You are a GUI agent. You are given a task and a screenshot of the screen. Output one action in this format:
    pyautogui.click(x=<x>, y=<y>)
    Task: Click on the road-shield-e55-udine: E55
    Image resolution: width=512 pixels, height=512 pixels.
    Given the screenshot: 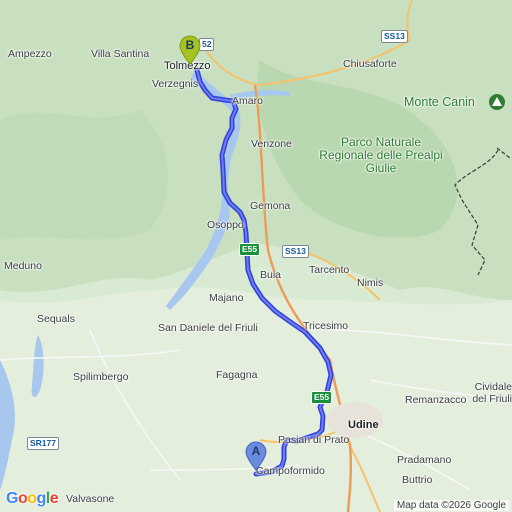 What is the action you would take?
    pyautogui.click(x=322, y=397)
    